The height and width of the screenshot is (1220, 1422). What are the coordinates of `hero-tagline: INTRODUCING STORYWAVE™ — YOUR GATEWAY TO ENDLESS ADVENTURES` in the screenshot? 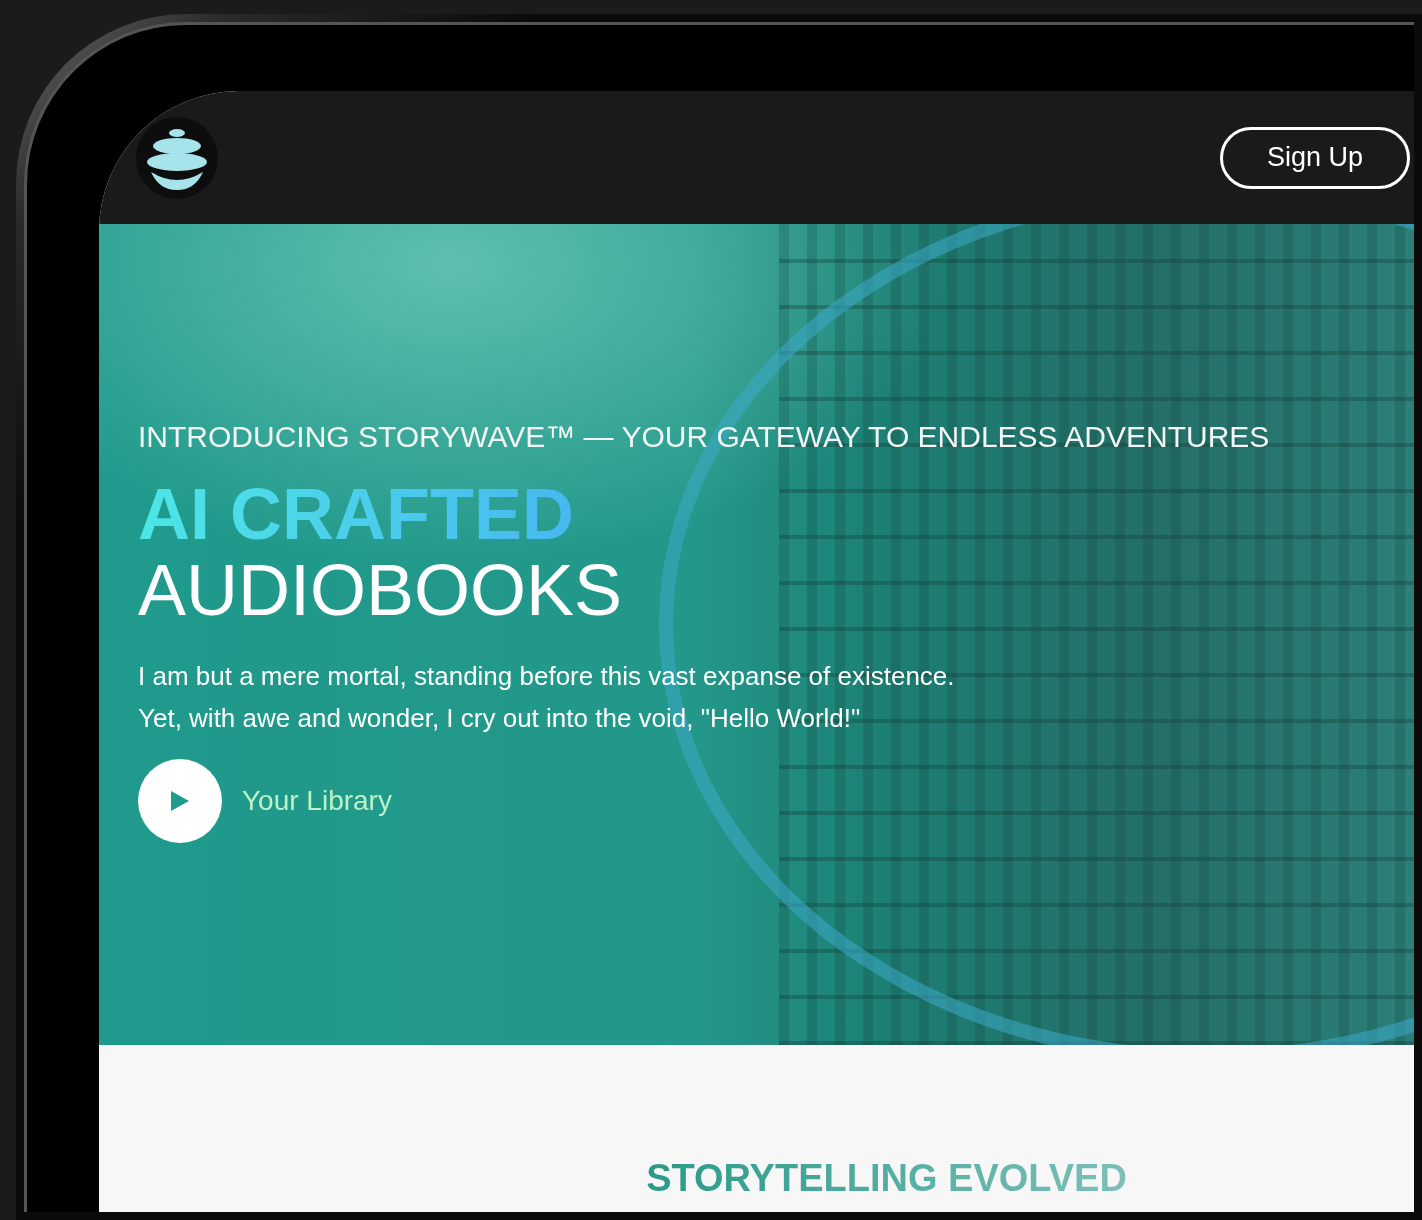 It's located at (704, 437).